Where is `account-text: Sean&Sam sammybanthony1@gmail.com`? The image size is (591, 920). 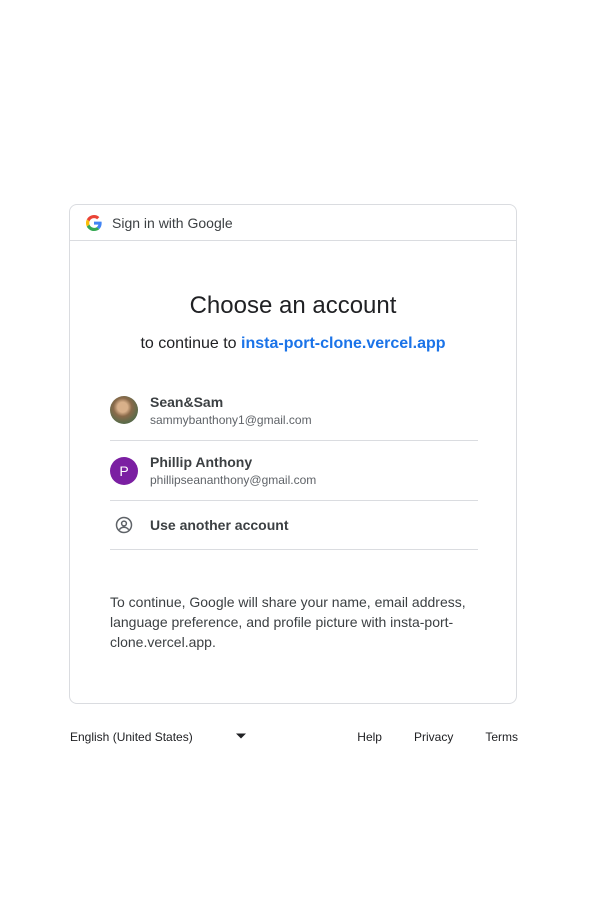
account-text: Sean&Sam sammybanthony1@gmail.com is located at coordinates (231, 410).